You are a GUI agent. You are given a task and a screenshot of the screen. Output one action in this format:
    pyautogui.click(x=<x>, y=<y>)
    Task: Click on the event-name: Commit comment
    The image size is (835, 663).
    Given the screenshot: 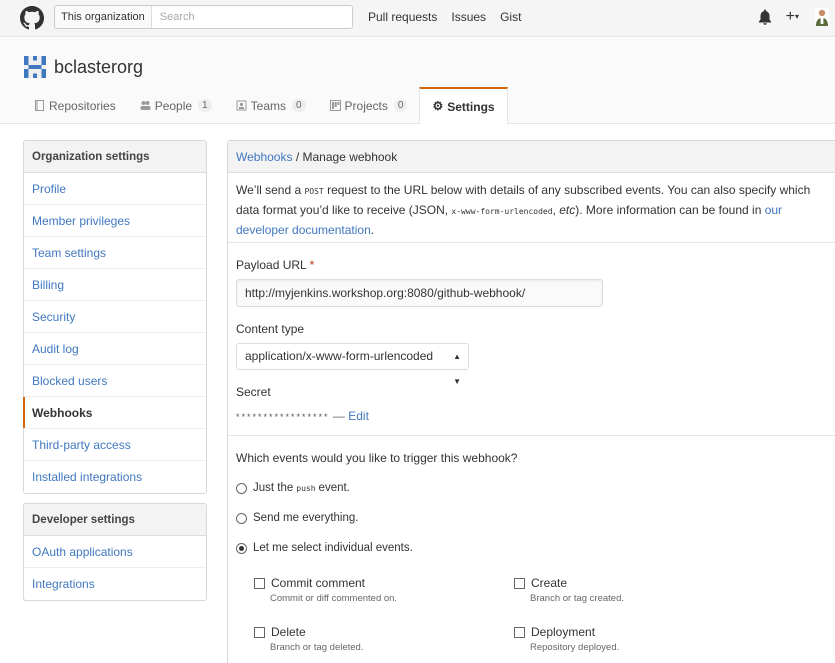 What is the action you would take?
    pyautogui.click(x=318, y=583)
    